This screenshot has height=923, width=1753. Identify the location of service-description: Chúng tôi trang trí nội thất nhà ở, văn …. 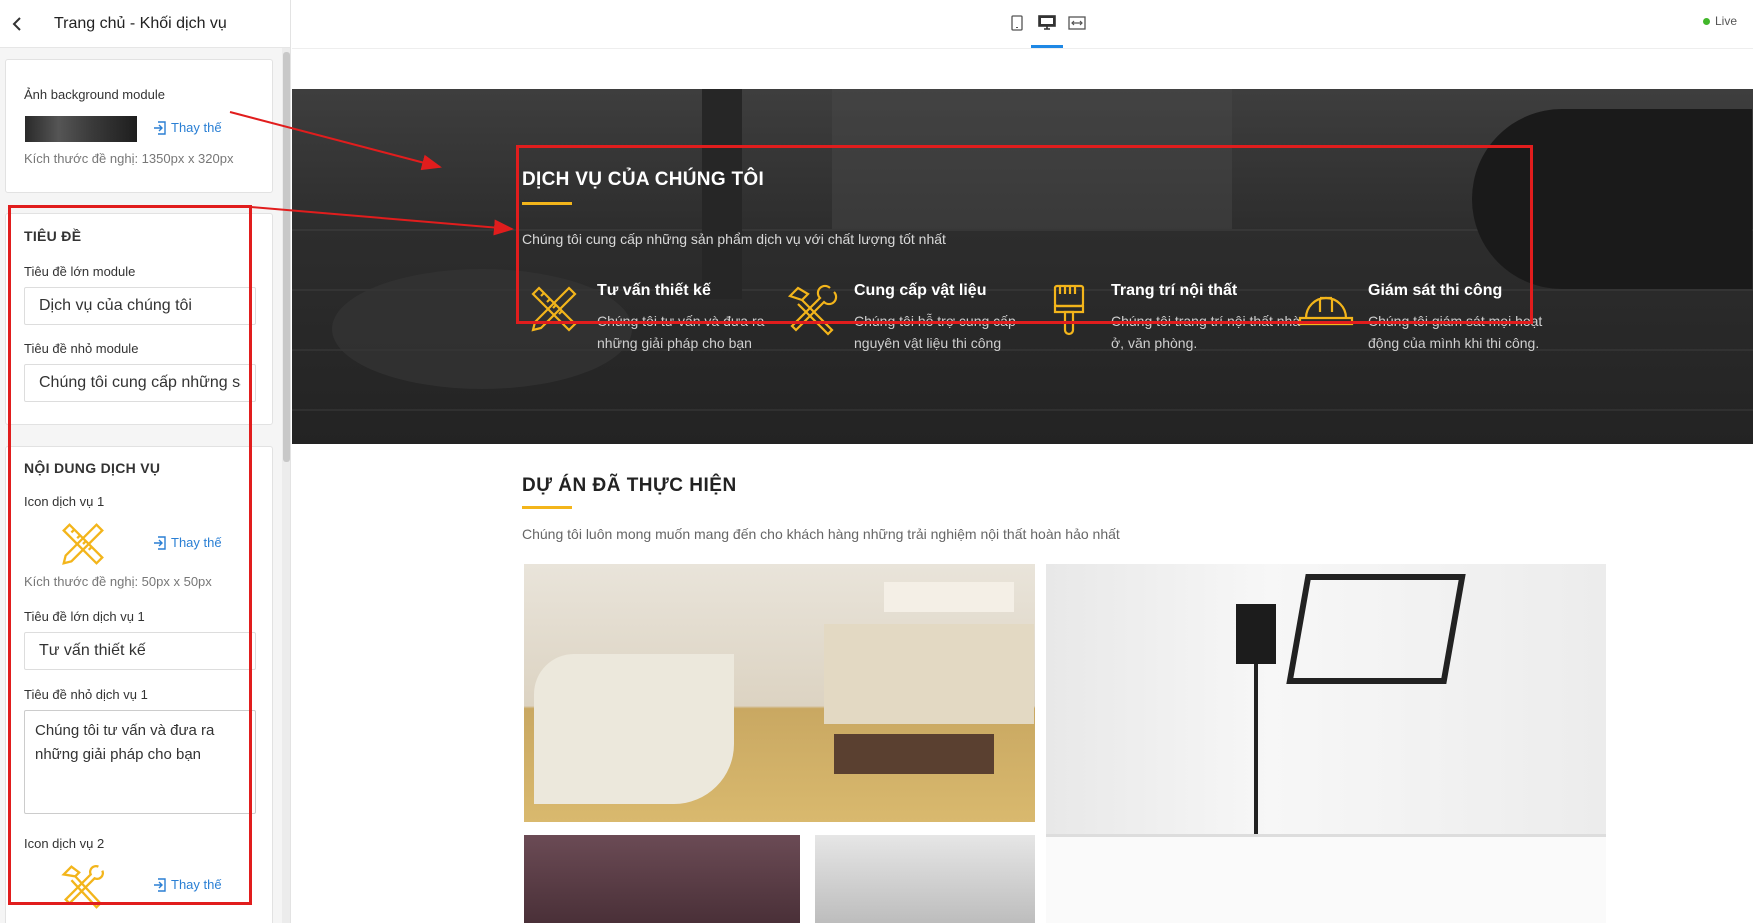
(1206, 332).